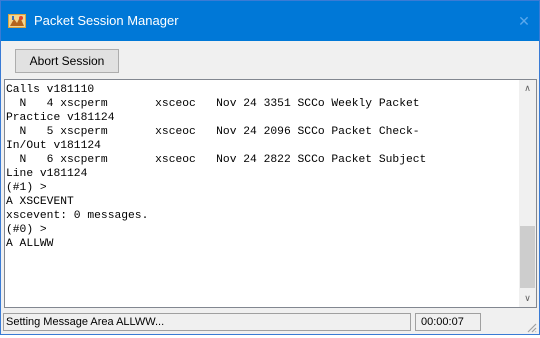 Image resolution: width=540 pixels, height=338 pixels. Describe the element at coordinates (106, 20) in the screenshot. I see `window-title: Packet Session Manager` at that location.